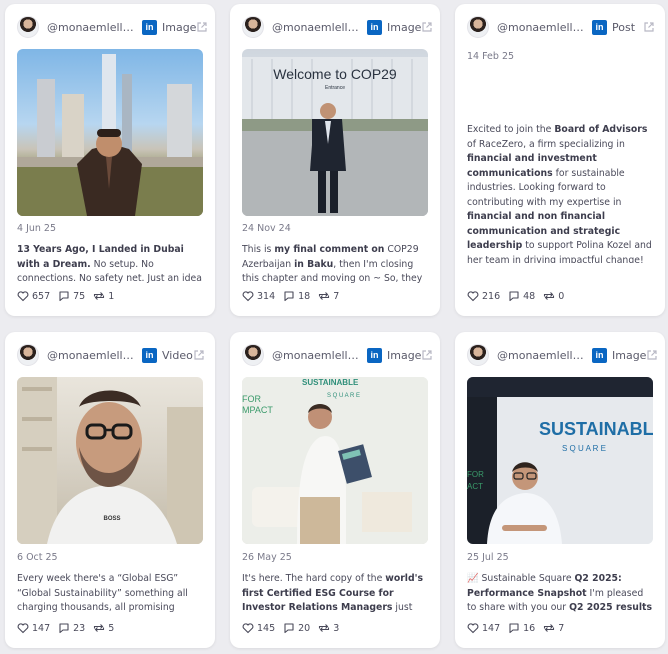  I want to click on post-date: 25 Jul 25, so click(488, 557).